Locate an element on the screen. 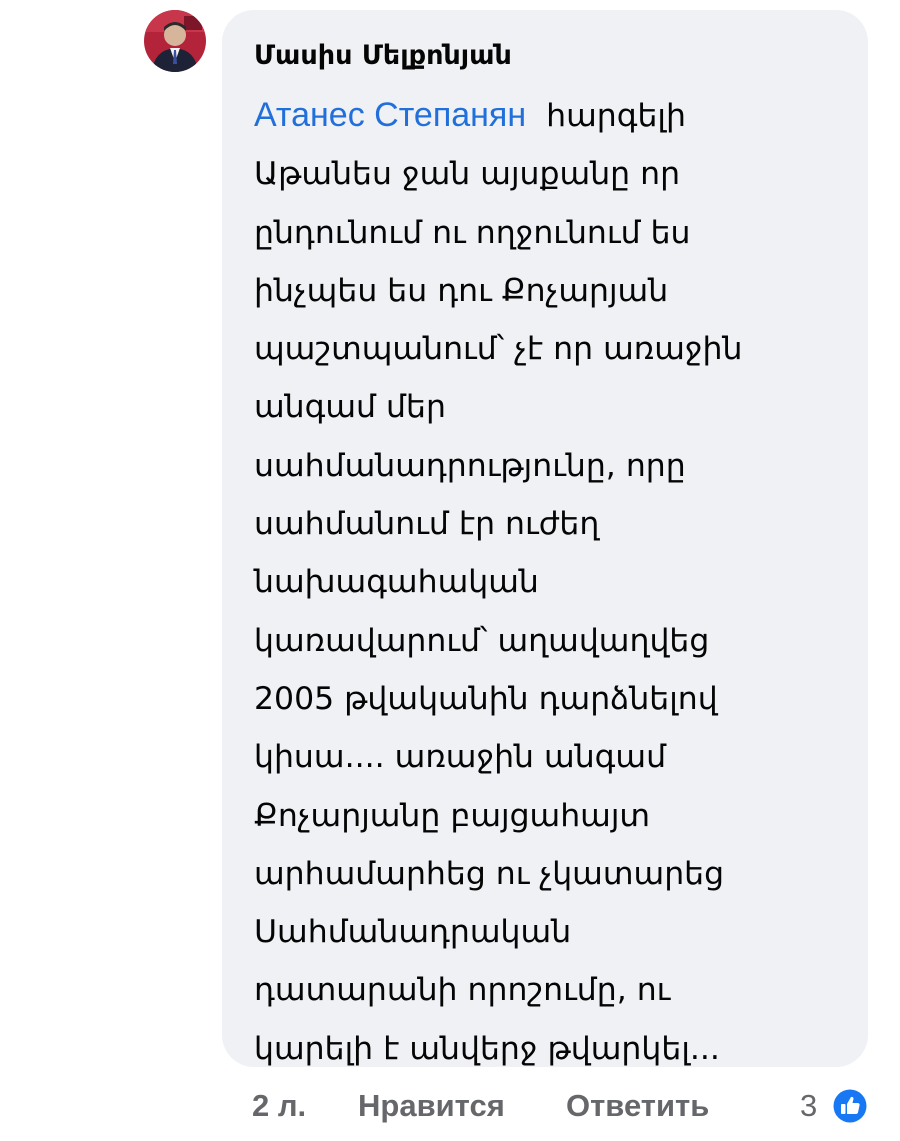 This screenshot has width=900, height=1141. comment-line: սահմանադրությունը, որը is located at coordinates (470, 465).